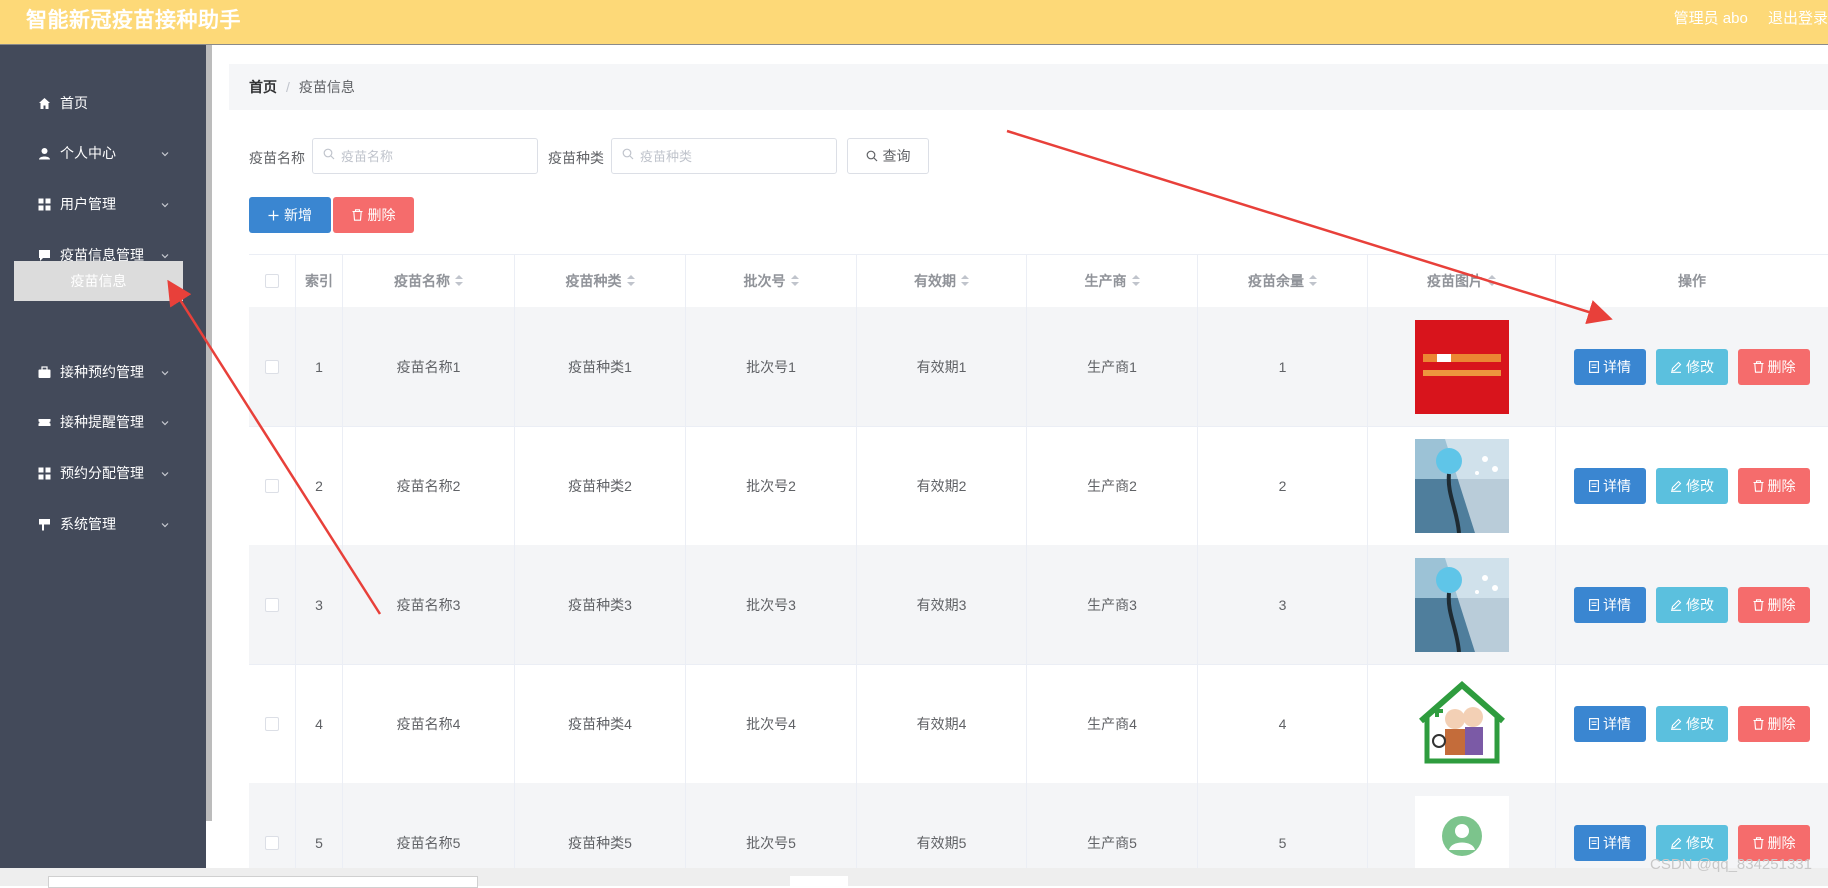 This screenshot has width=1828, height=888. Describe the element at coordinates (298, 215) in the screenshot. I see `add-button-label: 新增` at that location.